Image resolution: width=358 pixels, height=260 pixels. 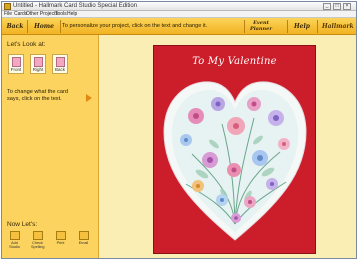 What do you see at coordinates (37, 235) in the screenshot?
I see `spelling-icon` at bounding box center [37, 235].